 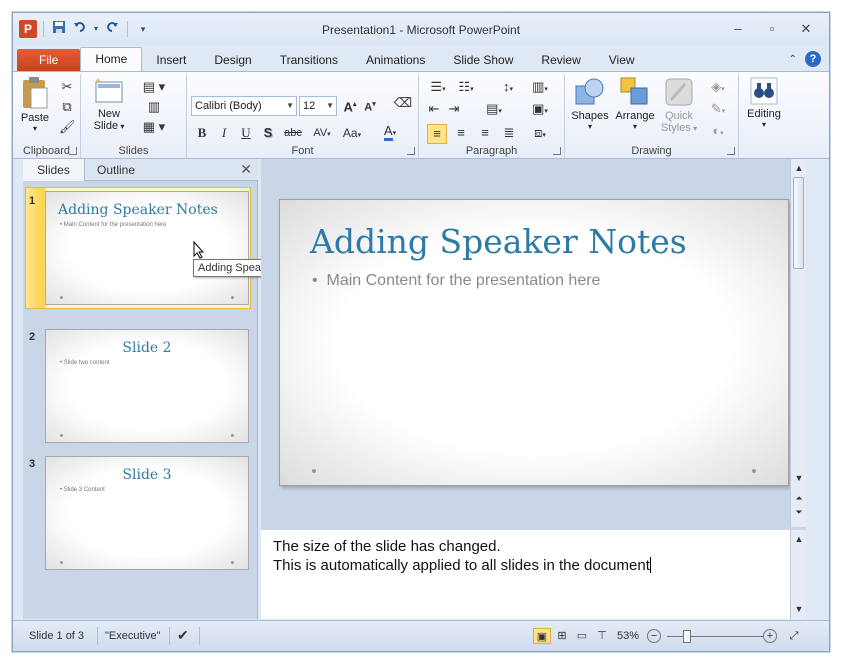 What do you see at coordinates (589, 91) in the screenshot?
I see `shapes-icon` at bounding box center [589, 91].